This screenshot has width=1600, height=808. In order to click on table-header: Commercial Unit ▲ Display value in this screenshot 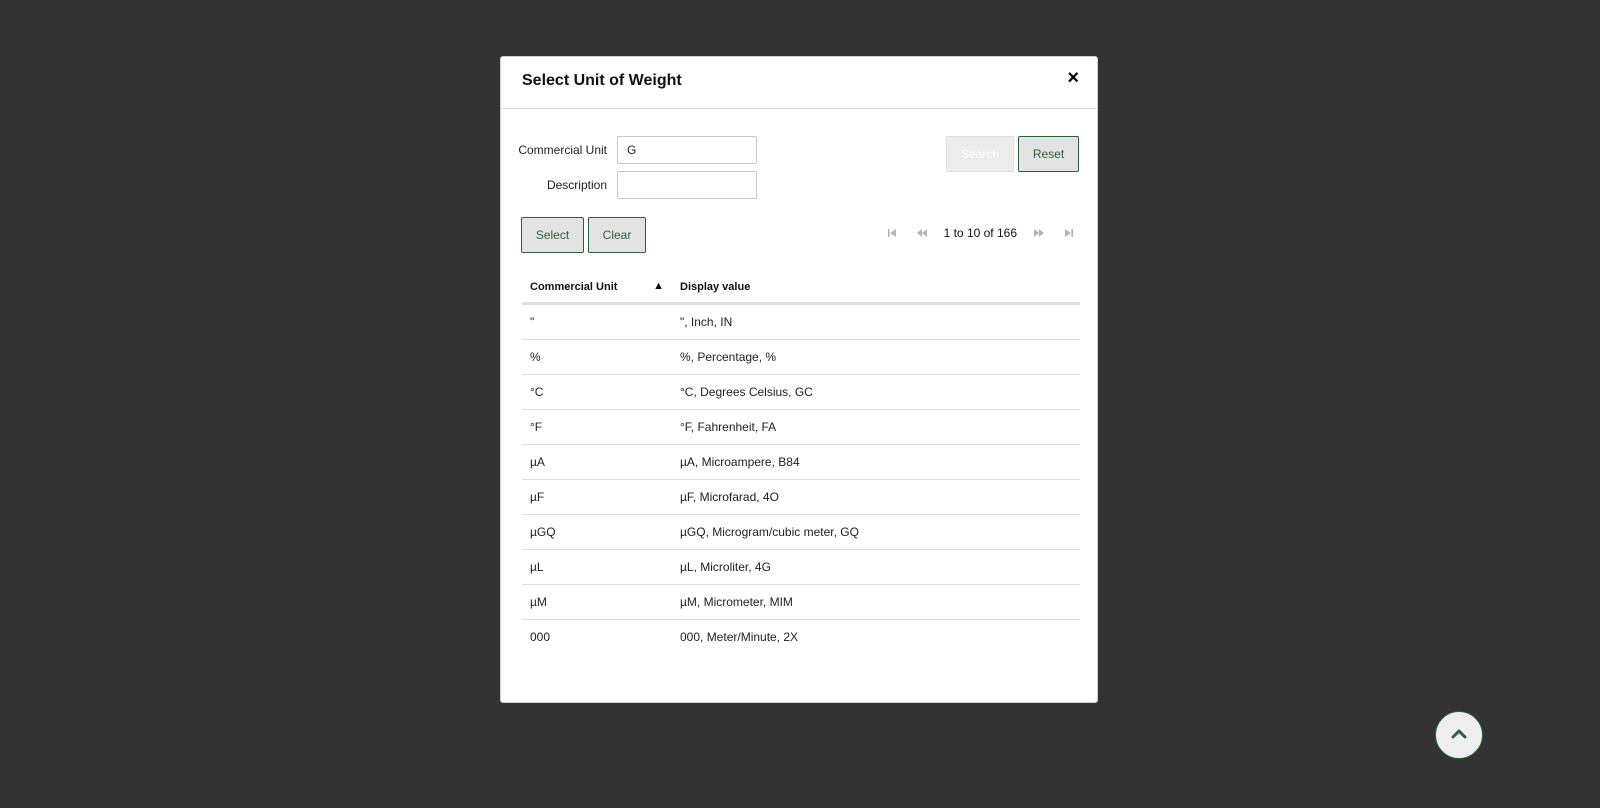, I will do `click(801, 288)`.